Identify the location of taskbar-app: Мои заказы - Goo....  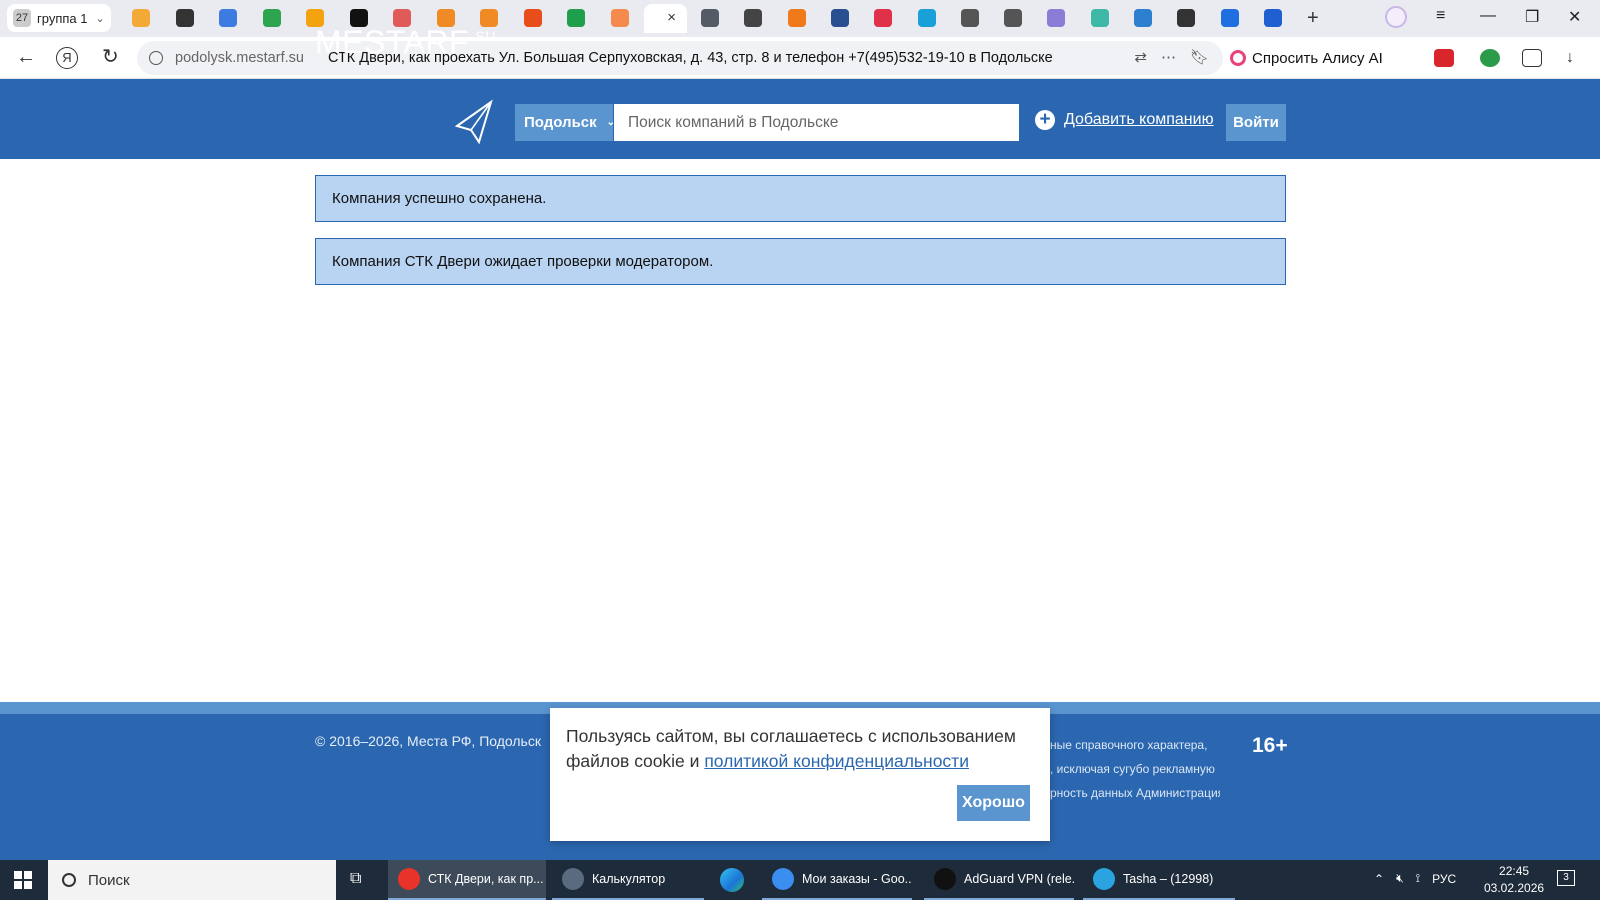
(837, 880).